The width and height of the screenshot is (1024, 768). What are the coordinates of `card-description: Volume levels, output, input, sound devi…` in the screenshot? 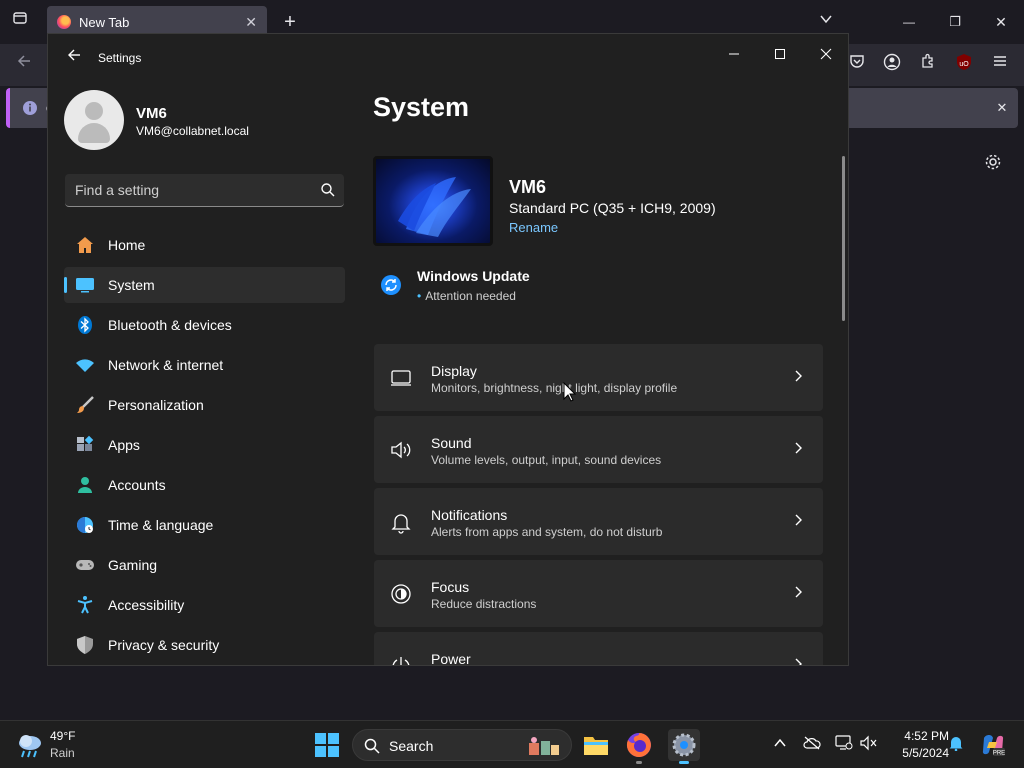 It's located at (546, 460).